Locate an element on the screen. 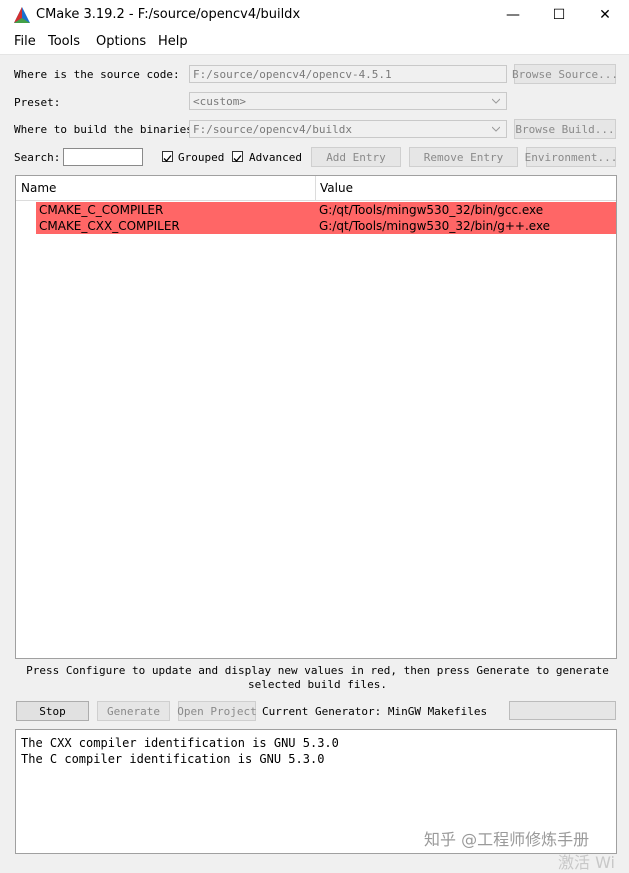  column-divider is located at coordinates (315, 188).